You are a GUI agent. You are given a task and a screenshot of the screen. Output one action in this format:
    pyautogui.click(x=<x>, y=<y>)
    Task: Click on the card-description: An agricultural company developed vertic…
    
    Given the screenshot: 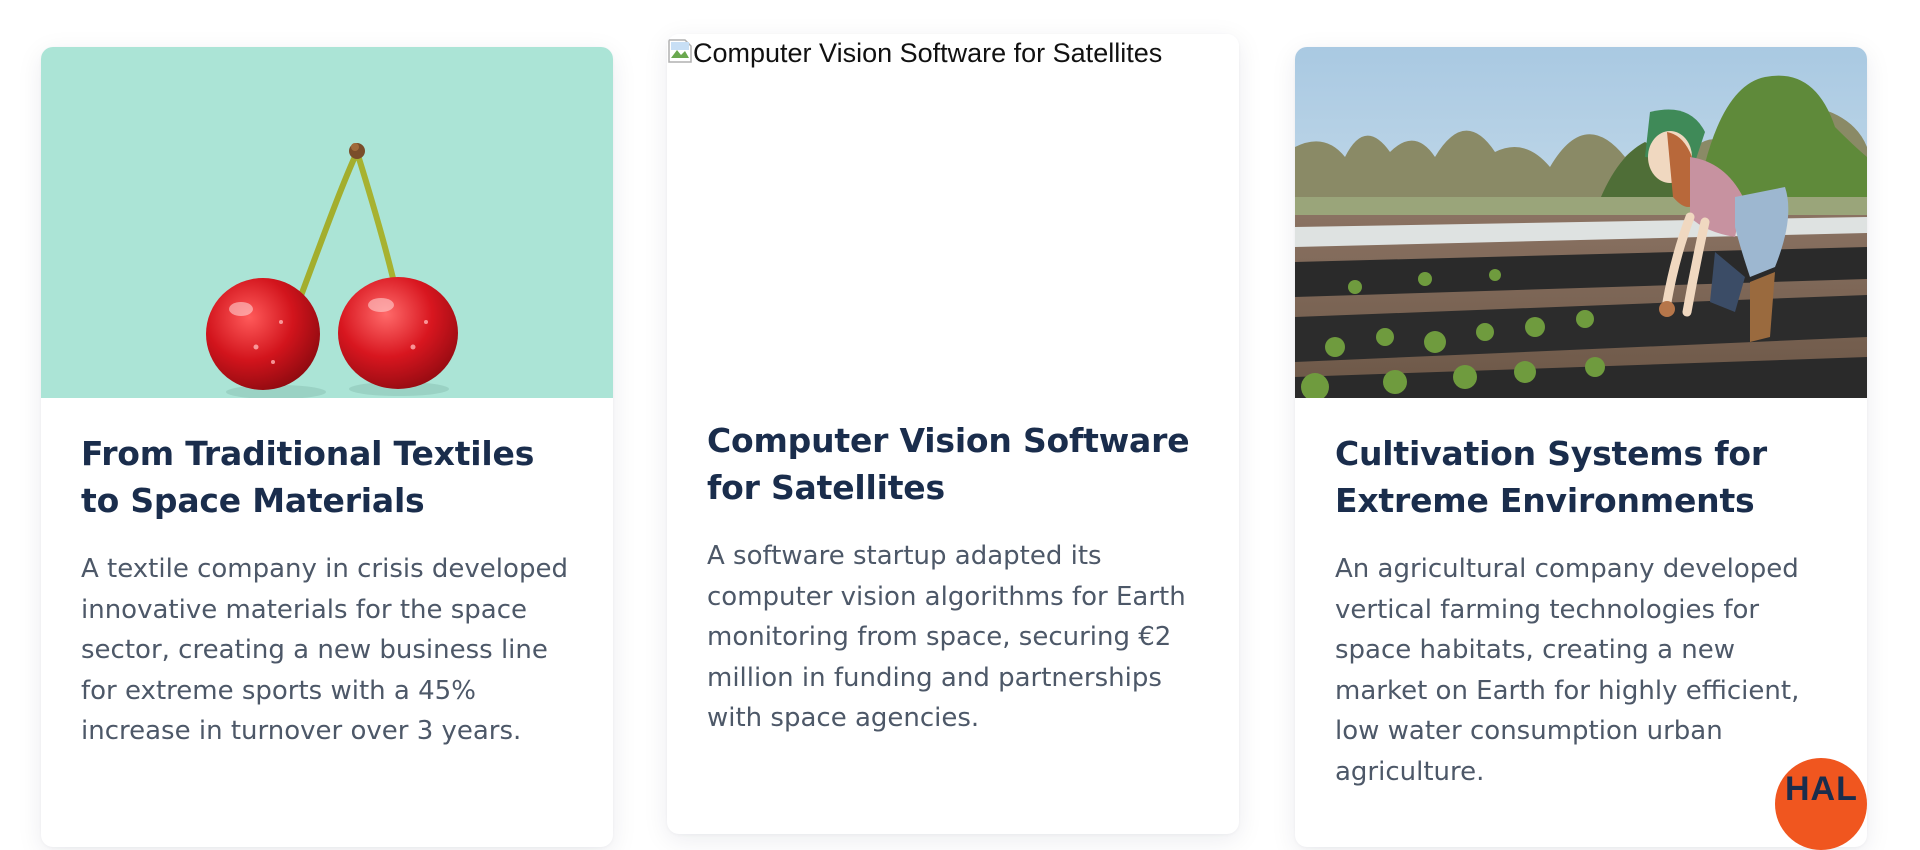 What is the action you would take?
    pyautogui.click(x=1567, y=670)
    